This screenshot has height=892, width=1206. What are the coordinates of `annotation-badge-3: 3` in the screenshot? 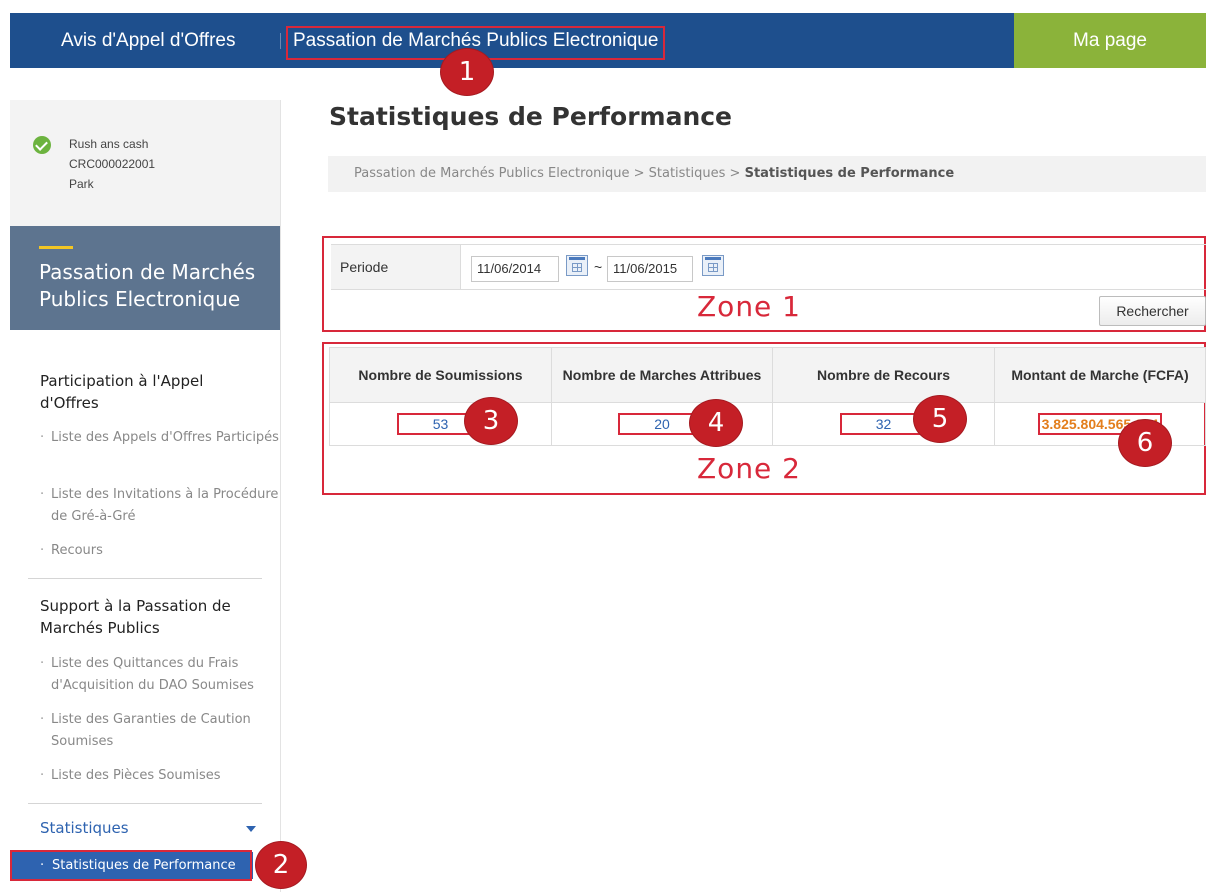 It's located at (491, 421).